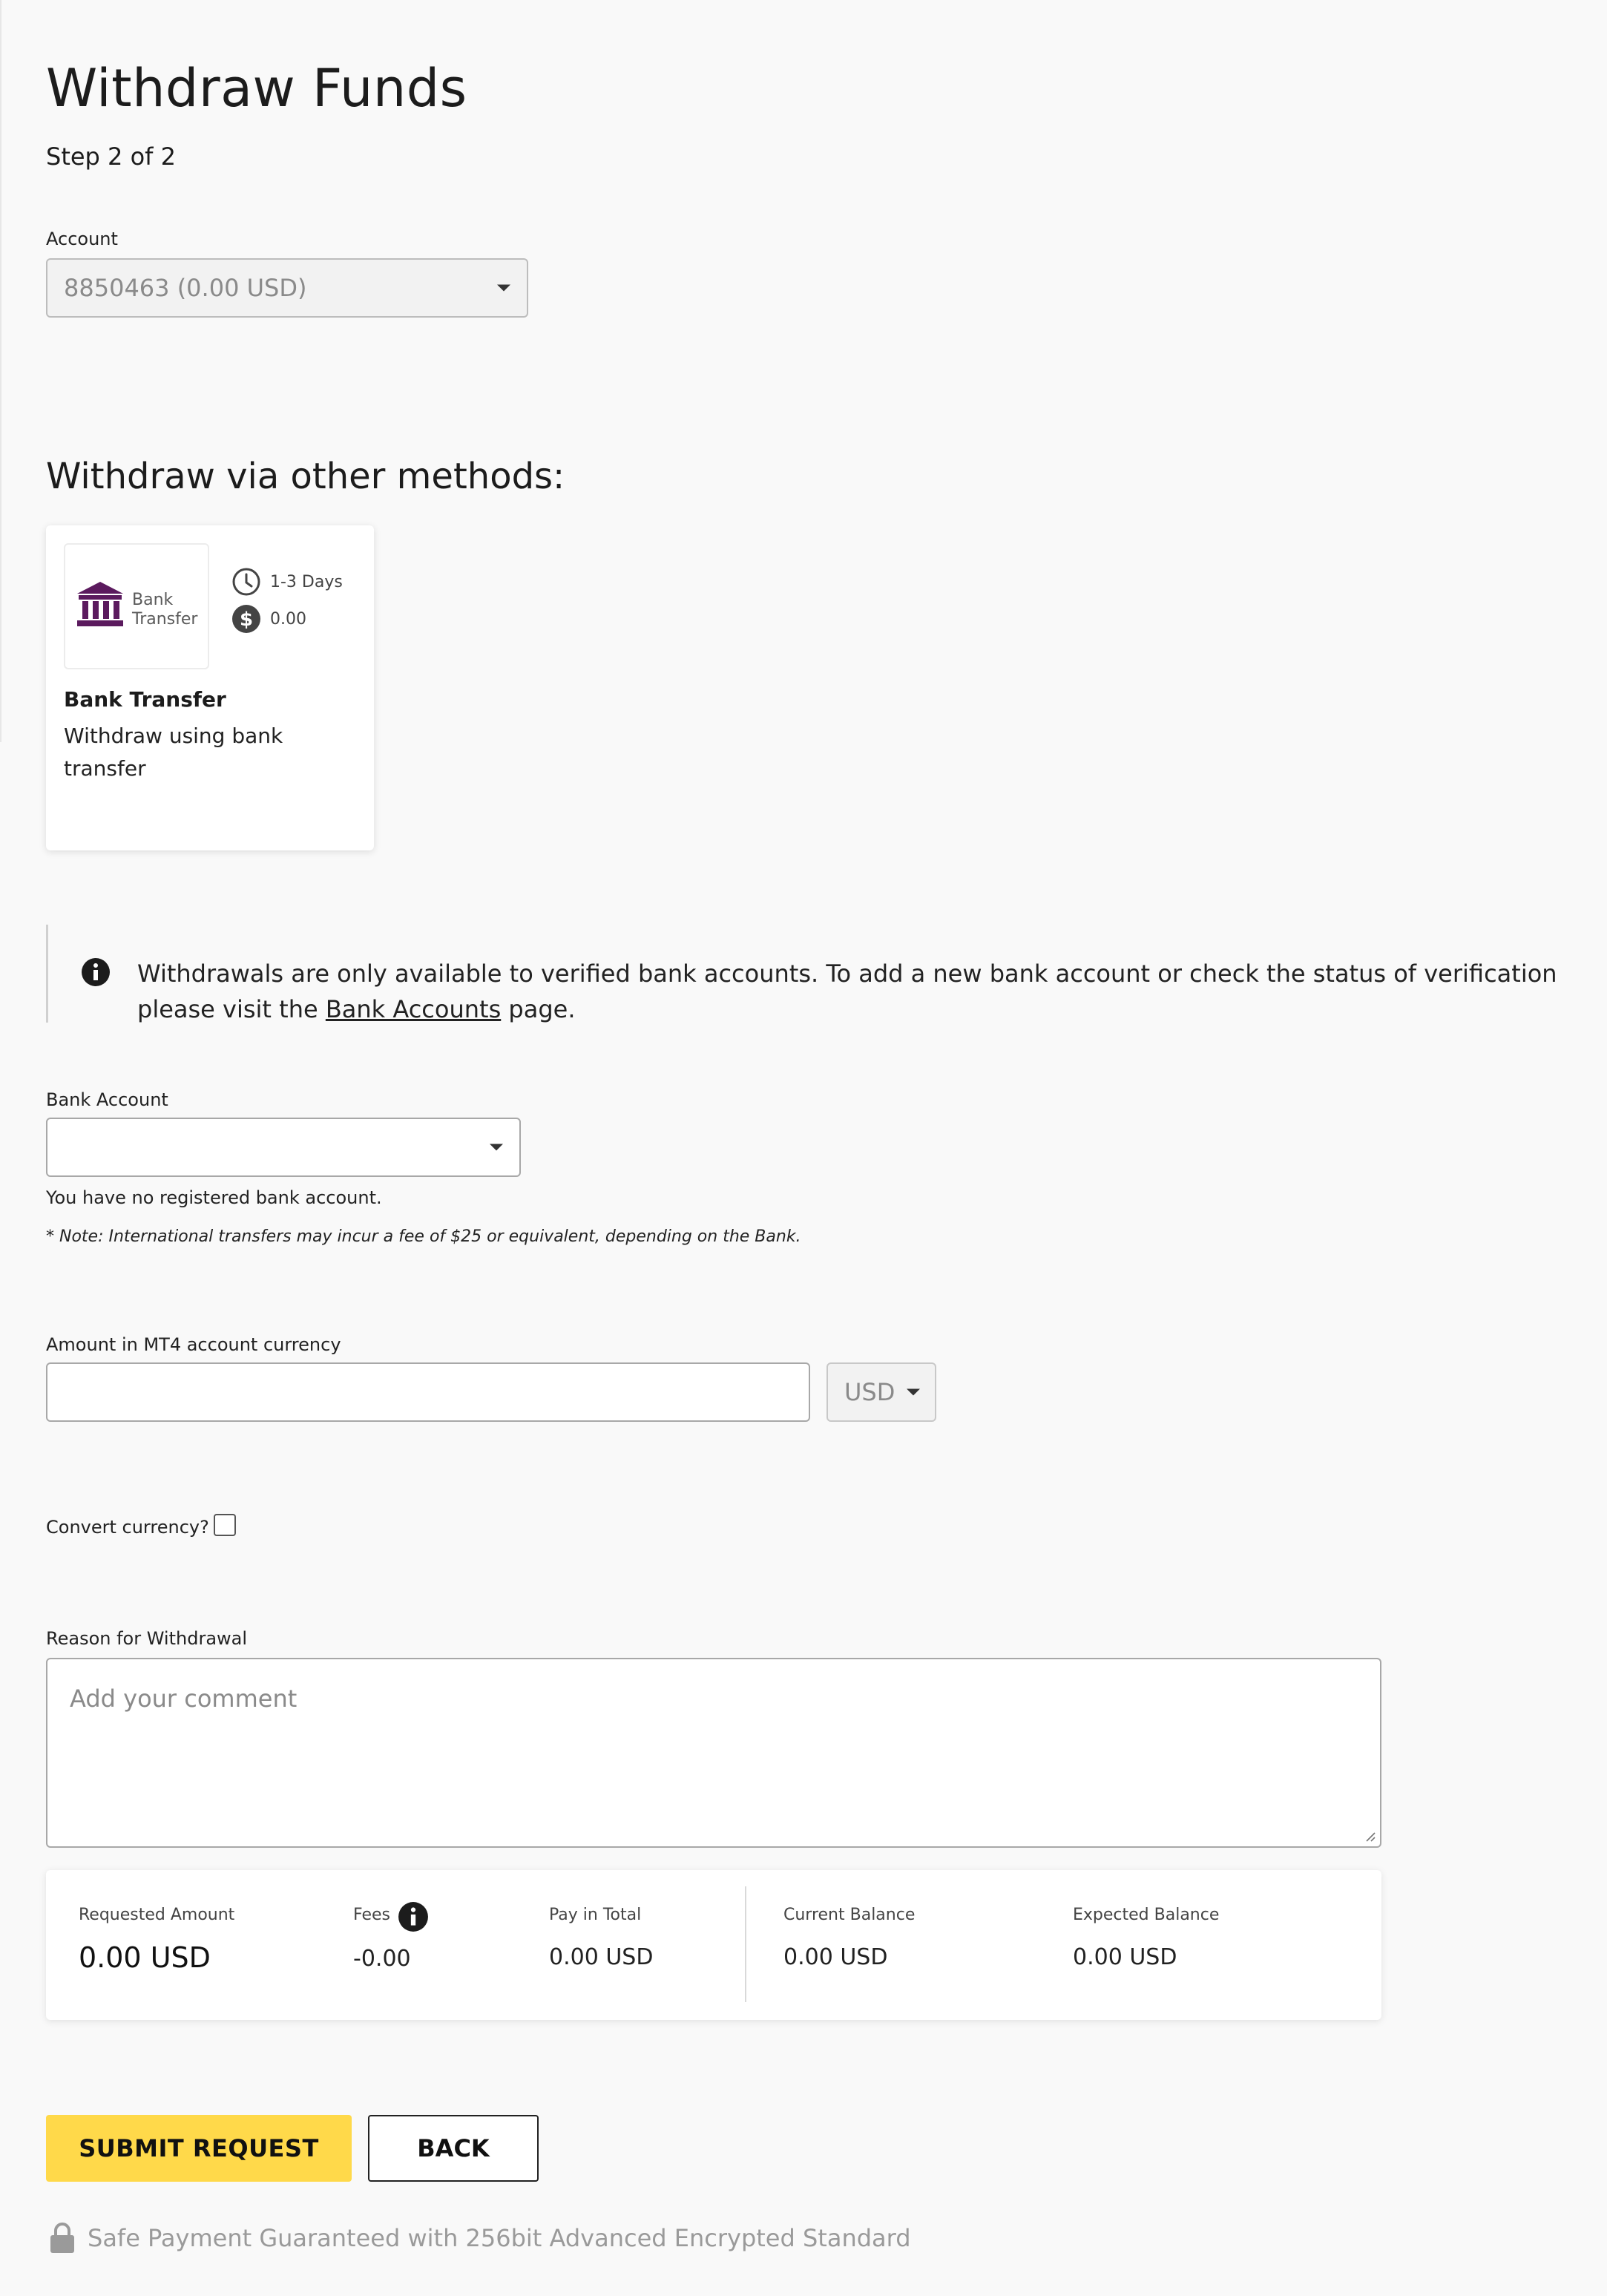 This screenshot has width=1607, height=2296. I want to click on bank-transfer-logo: Bank Transfer, so click(136, 606).